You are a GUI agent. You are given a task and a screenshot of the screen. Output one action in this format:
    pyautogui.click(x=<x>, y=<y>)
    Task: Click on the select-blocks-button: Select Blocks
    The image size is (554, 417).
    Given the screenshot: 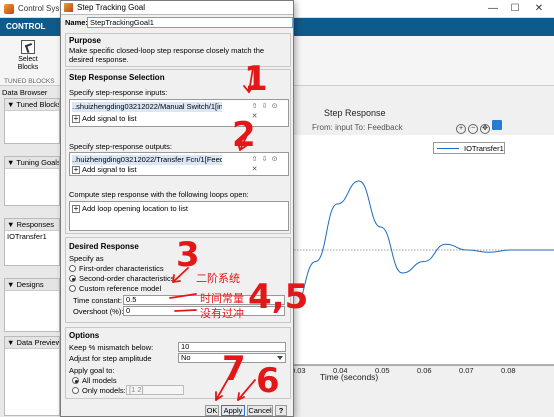 What is the action you would take?
    pyautogui.click(x=28, y=58)
    